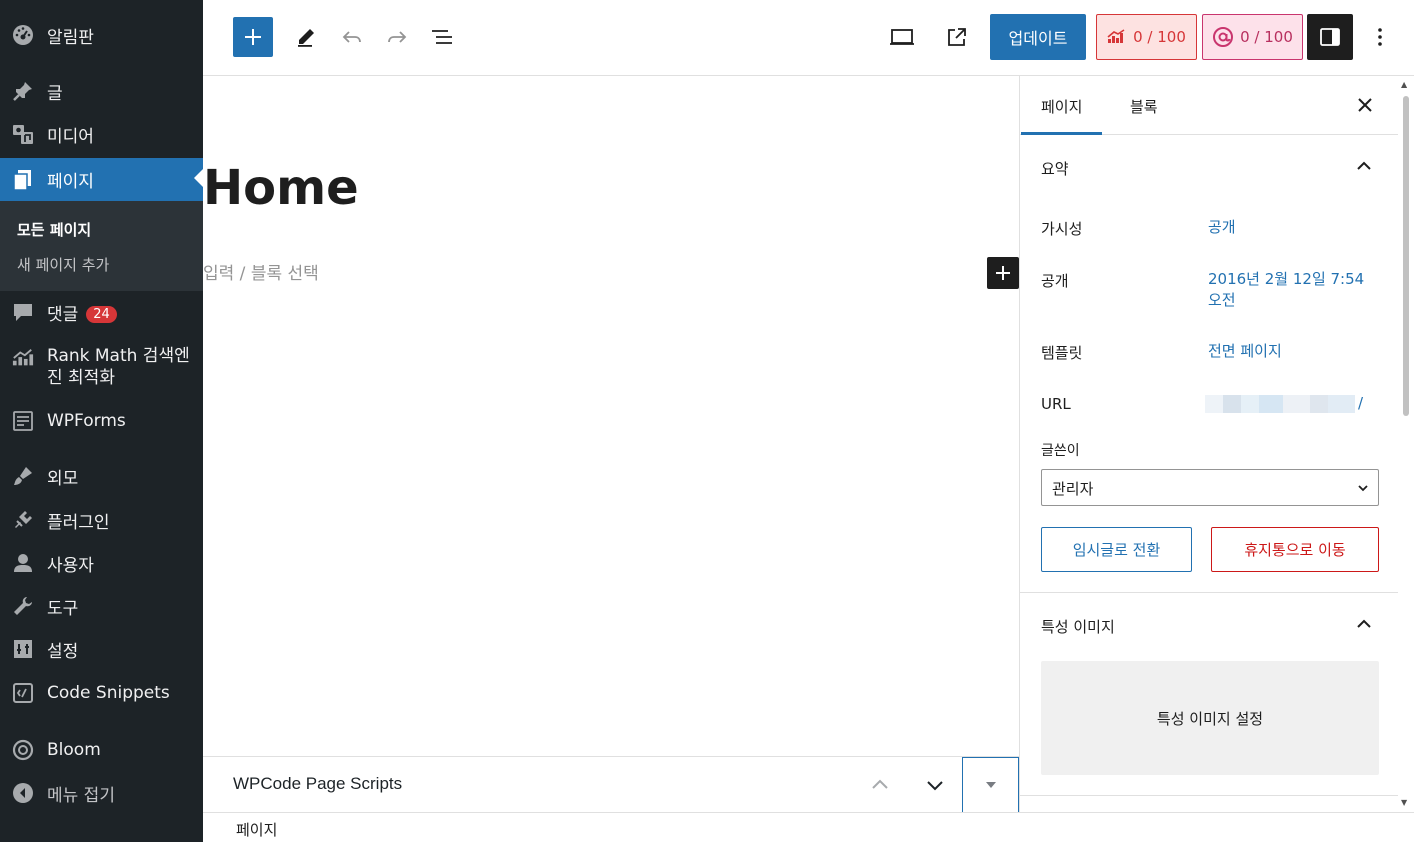 The image size is (1414, 842). I want to click on caret-down-icon, so click(990, 785).